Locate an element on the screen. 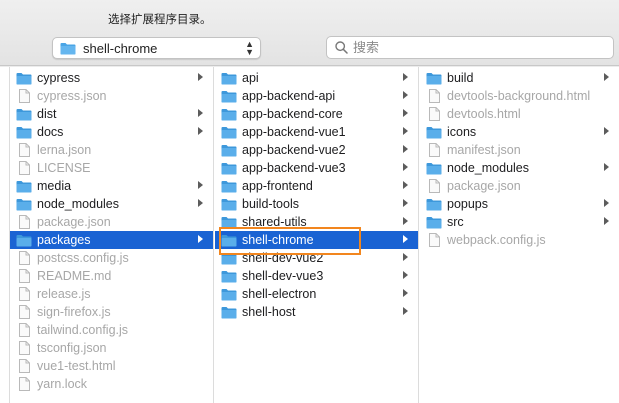  file-row: tailwind.config.js is located at coordinates (111, 330).